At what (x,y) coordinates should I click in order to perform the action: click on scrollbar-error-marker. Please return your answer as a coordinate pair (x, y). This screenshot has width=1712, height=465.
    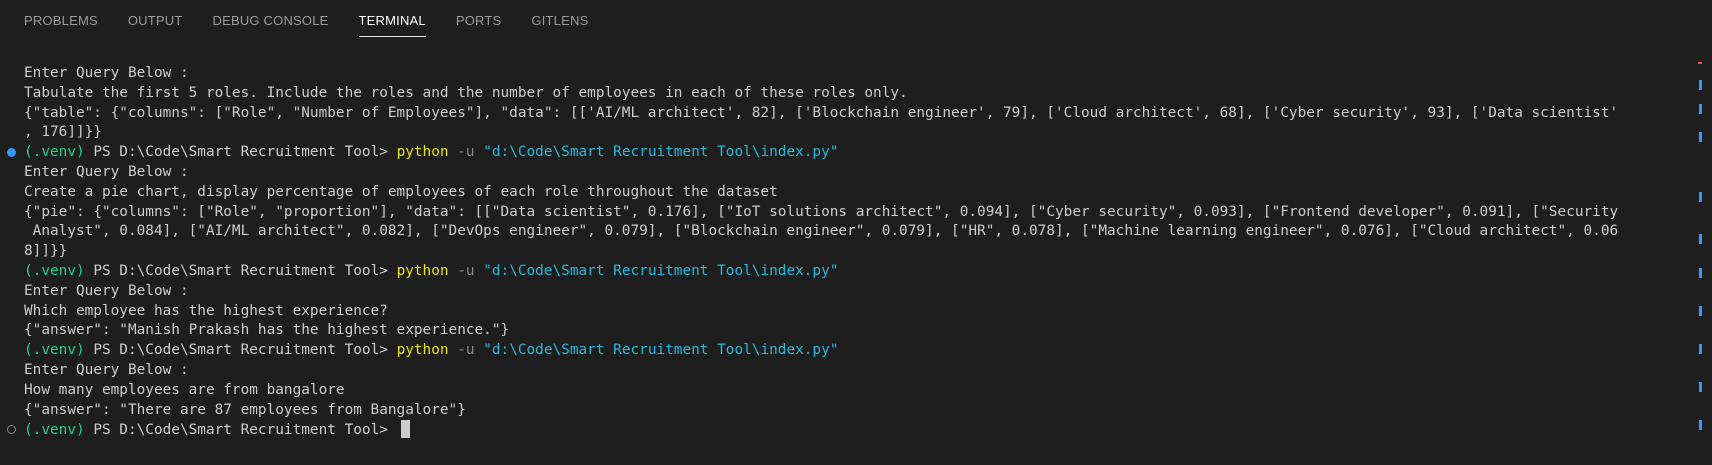
    Looking at the image, I should click on (1700, 63).